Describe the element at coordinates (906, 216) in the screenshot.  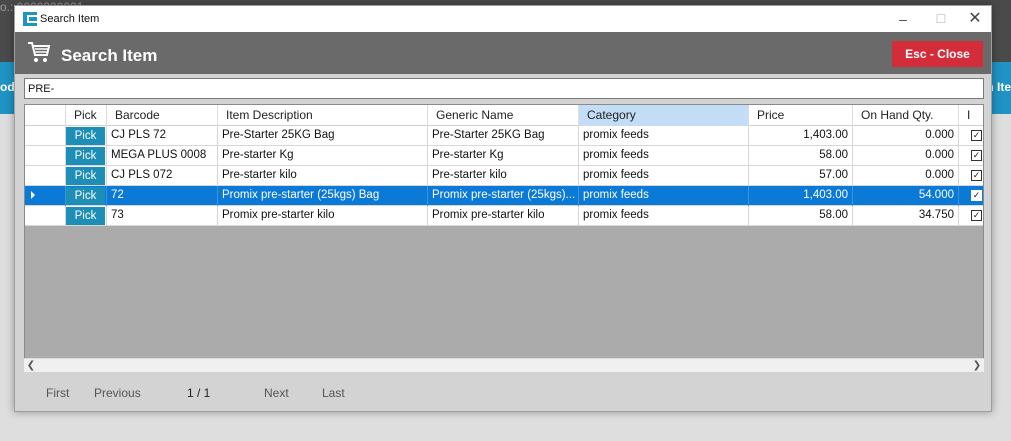
I see `cell-on-hand-qty: 34.750` at that location.